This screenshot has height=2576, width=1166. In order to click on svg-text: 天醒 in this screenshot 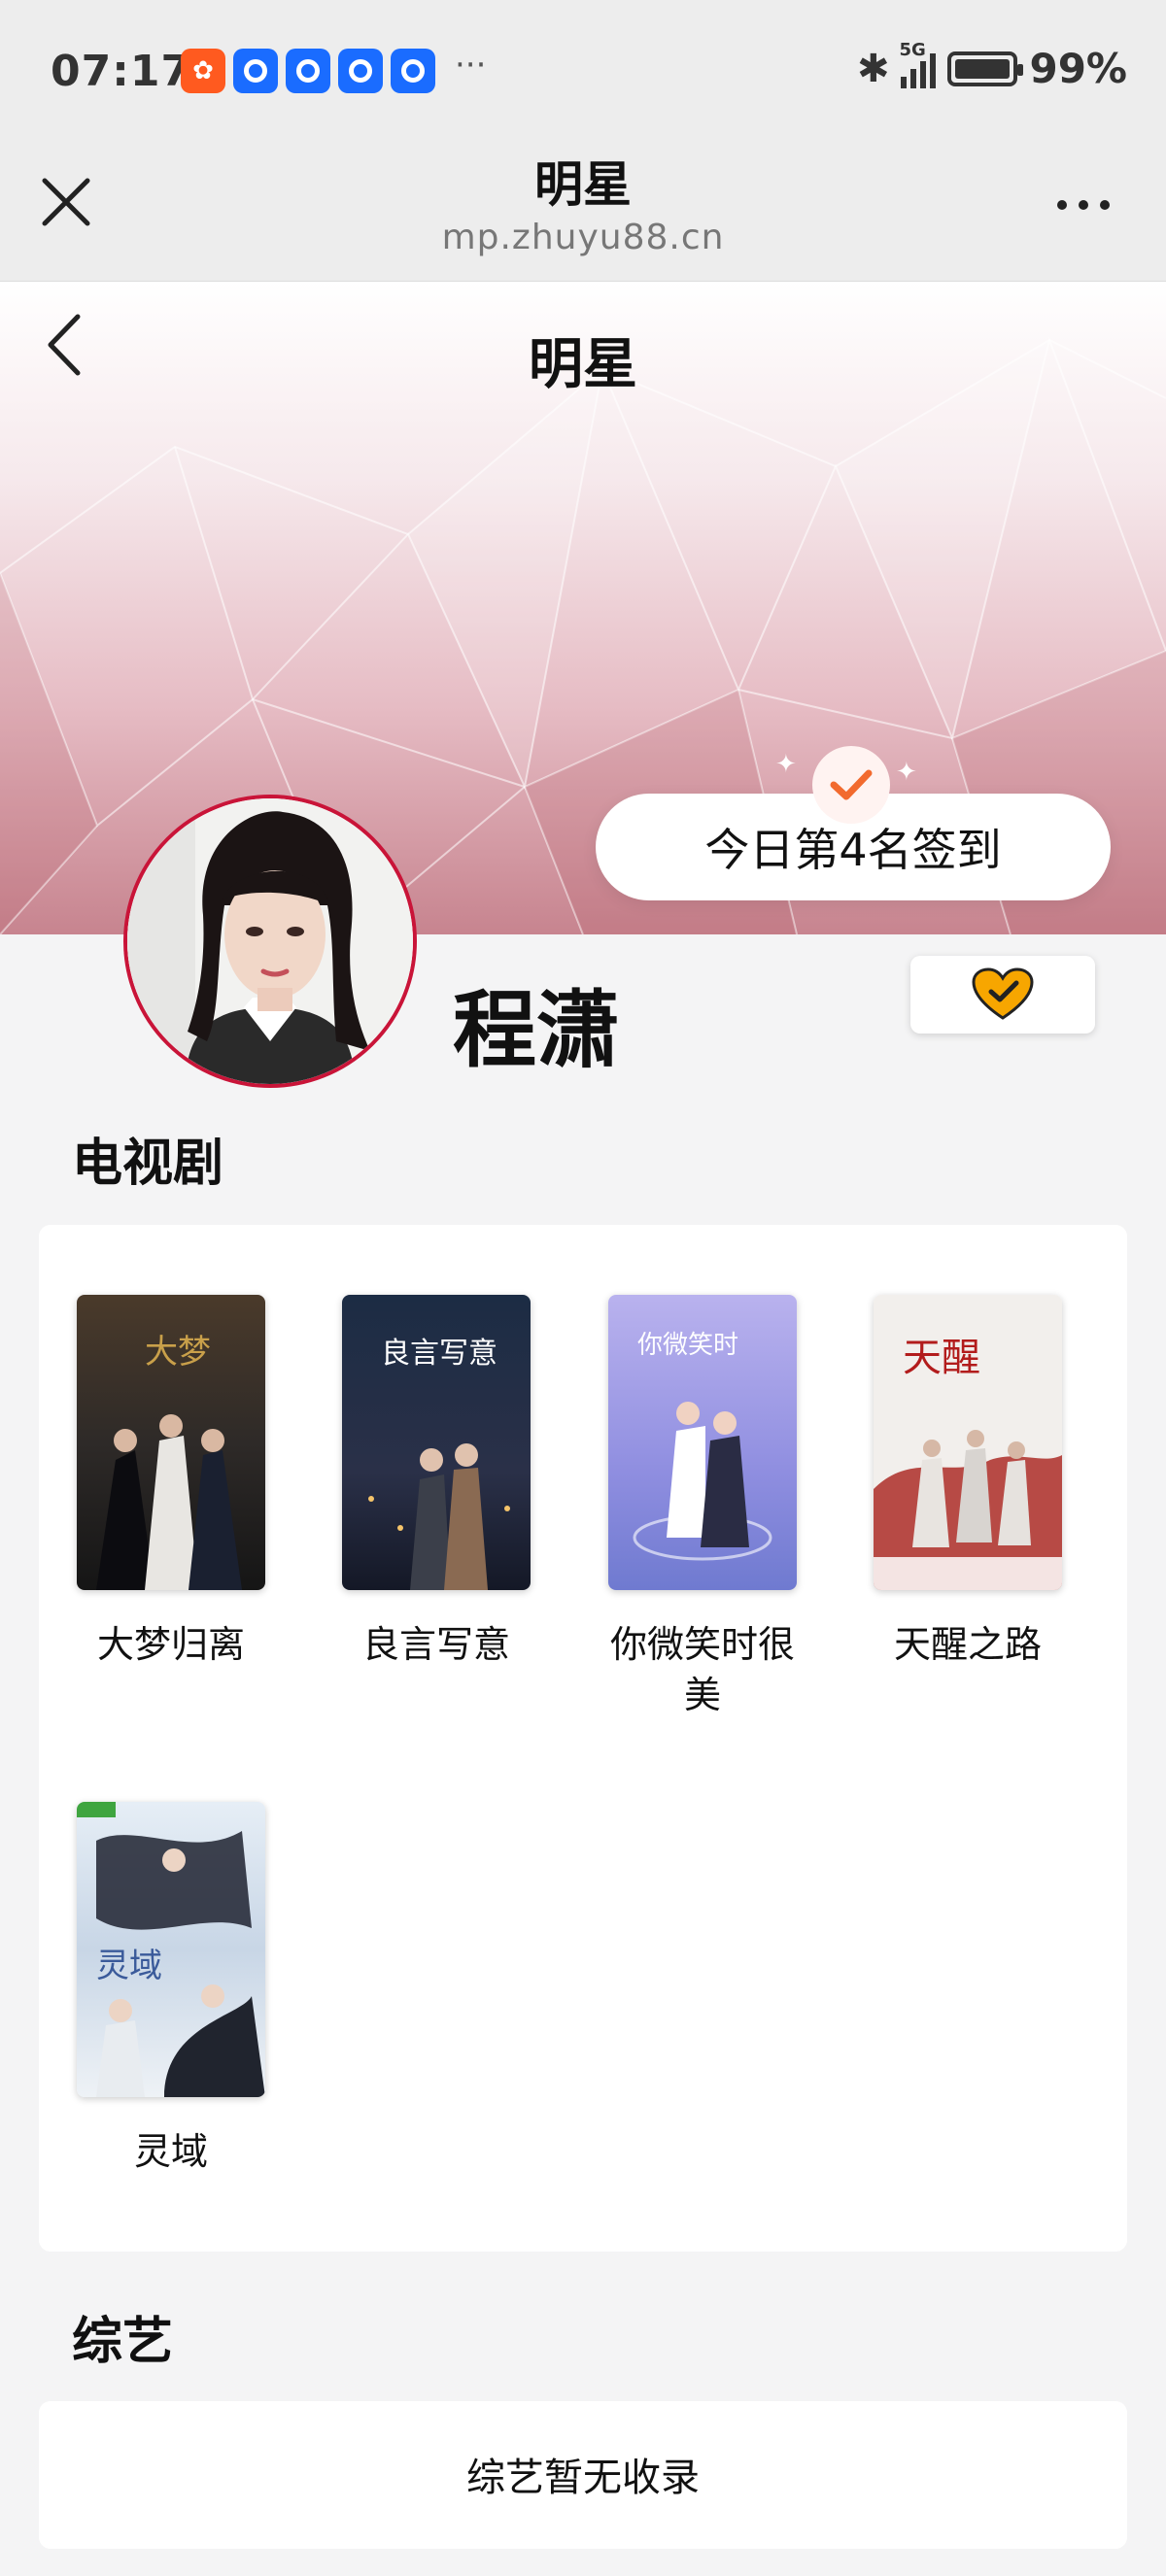, I will do `click(941, 1358)`.